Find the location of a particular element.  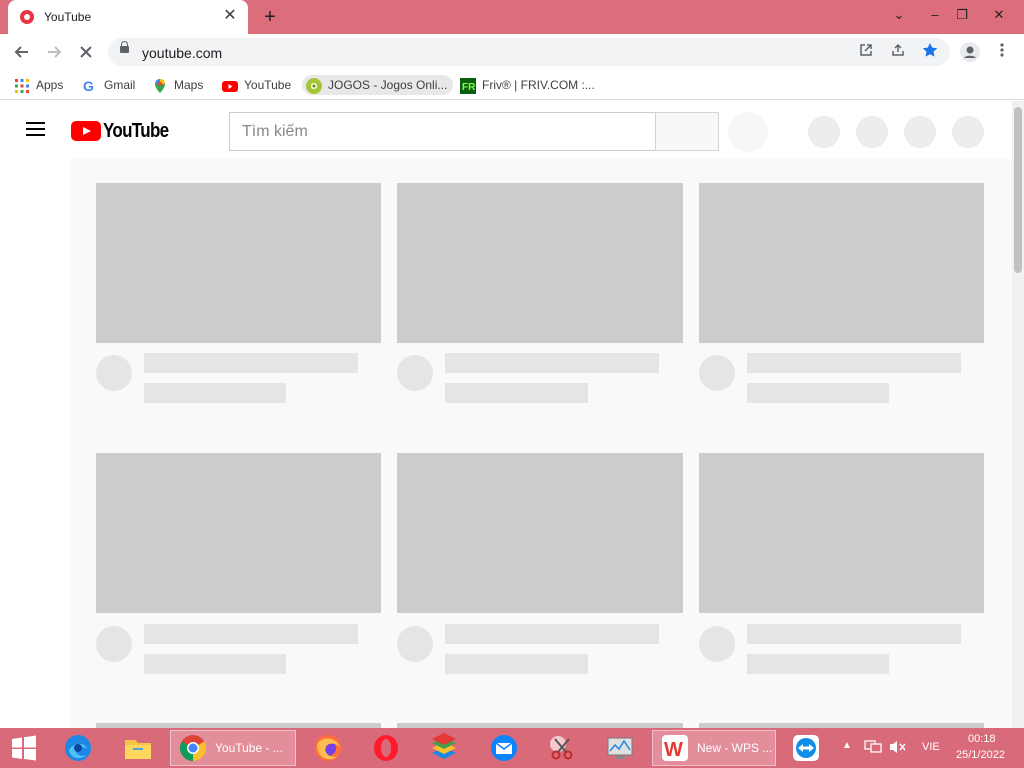

close-icon is located at coordinates (86, 52).